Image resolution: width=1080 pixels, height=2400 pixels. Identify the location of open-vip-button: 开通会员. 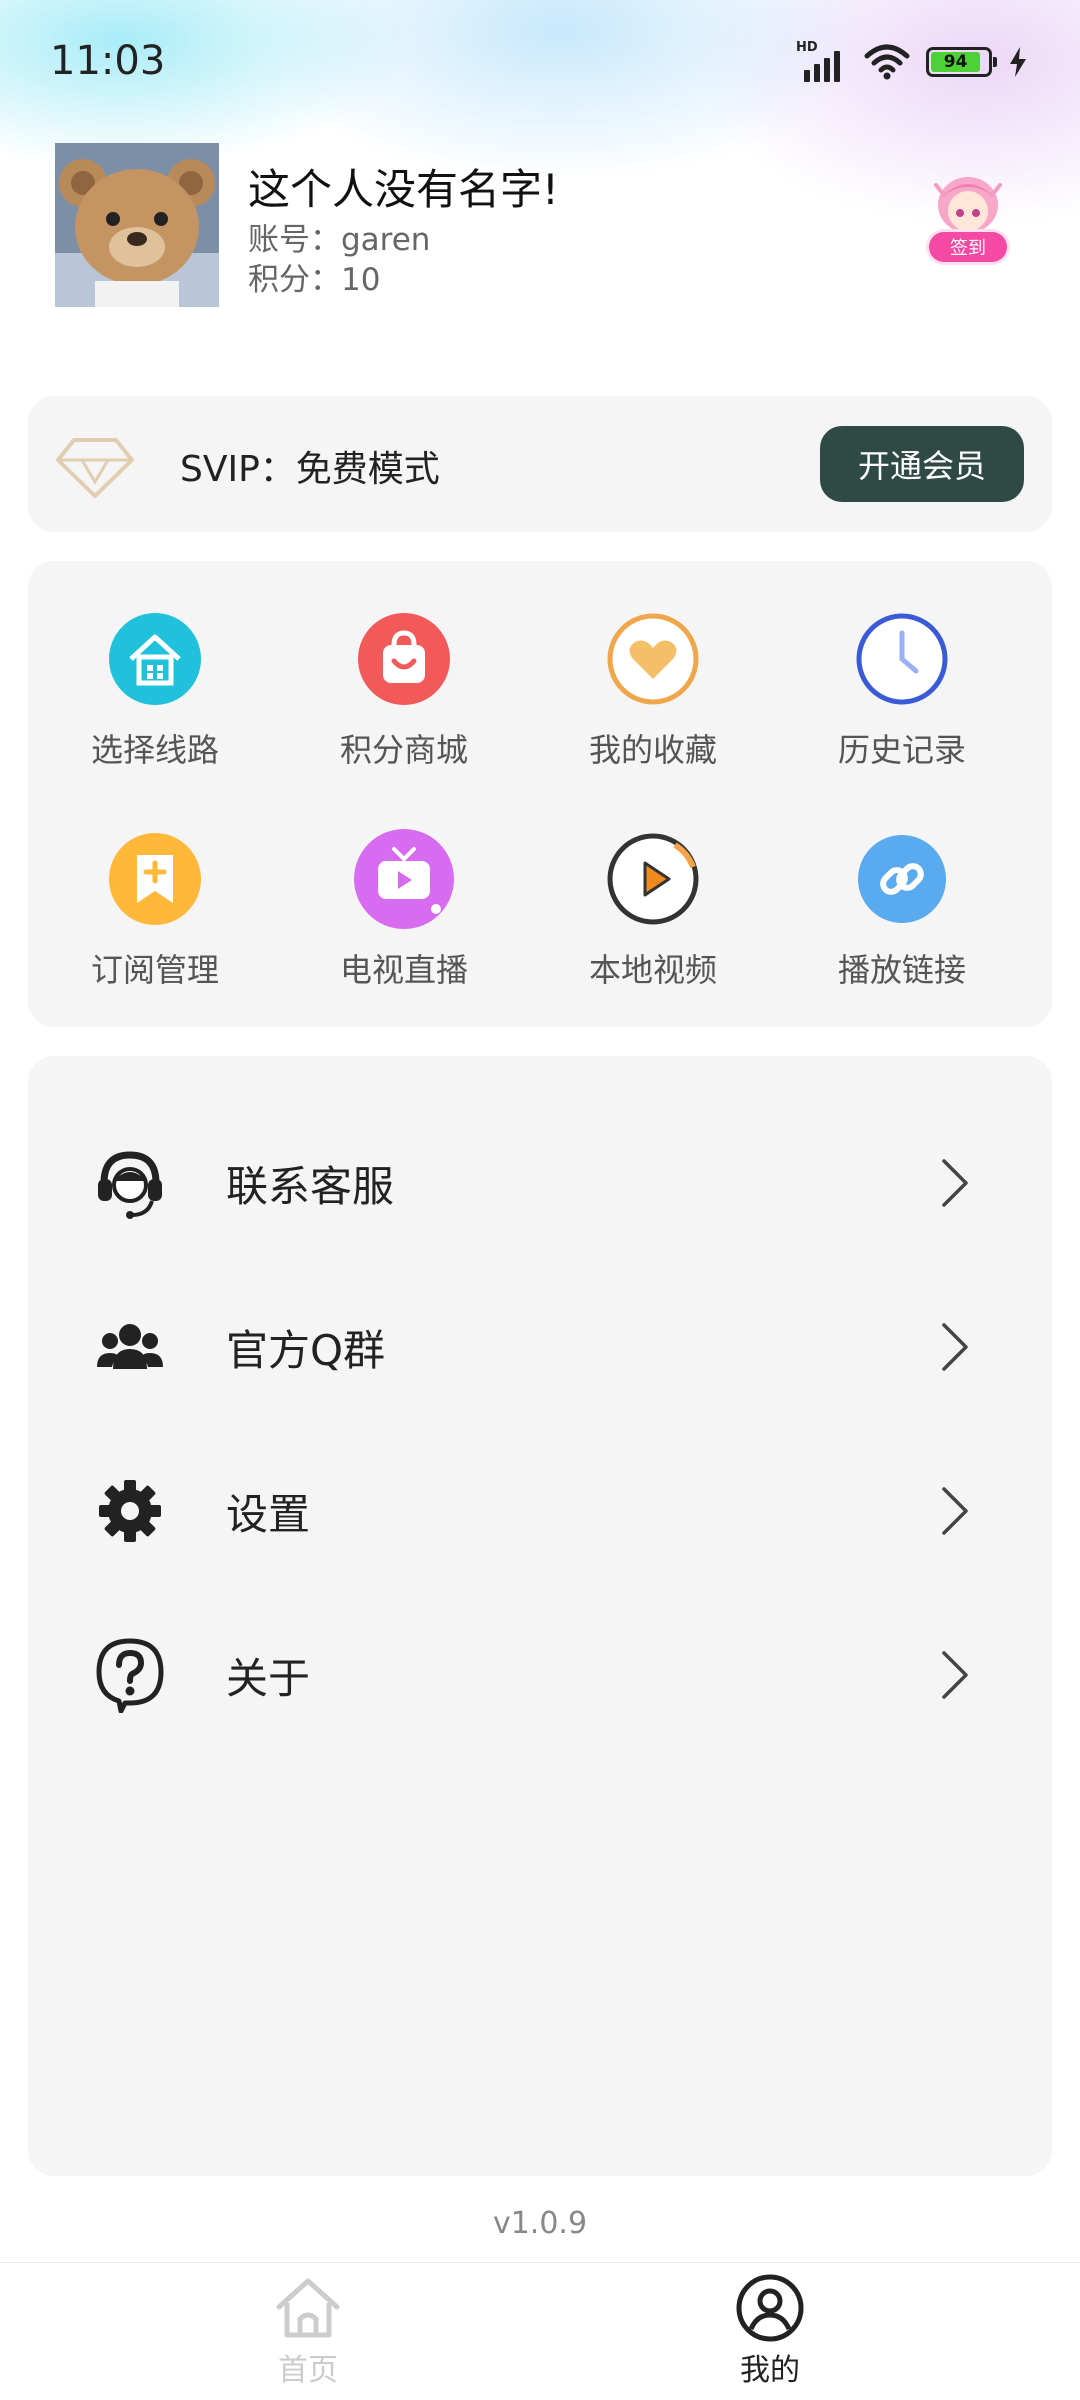
(922, 464).